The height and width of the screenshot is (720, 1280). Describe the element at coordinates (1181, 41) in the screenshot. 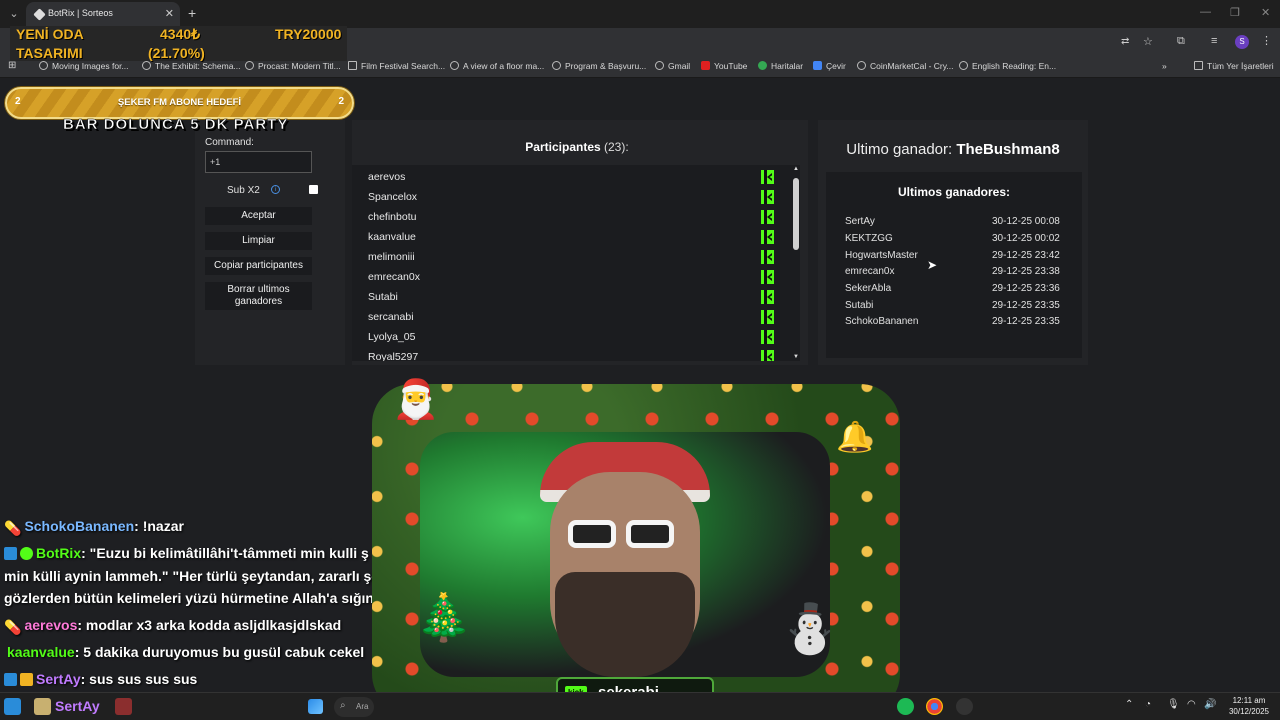

I see `extensions-icon: ⧉` at that location.